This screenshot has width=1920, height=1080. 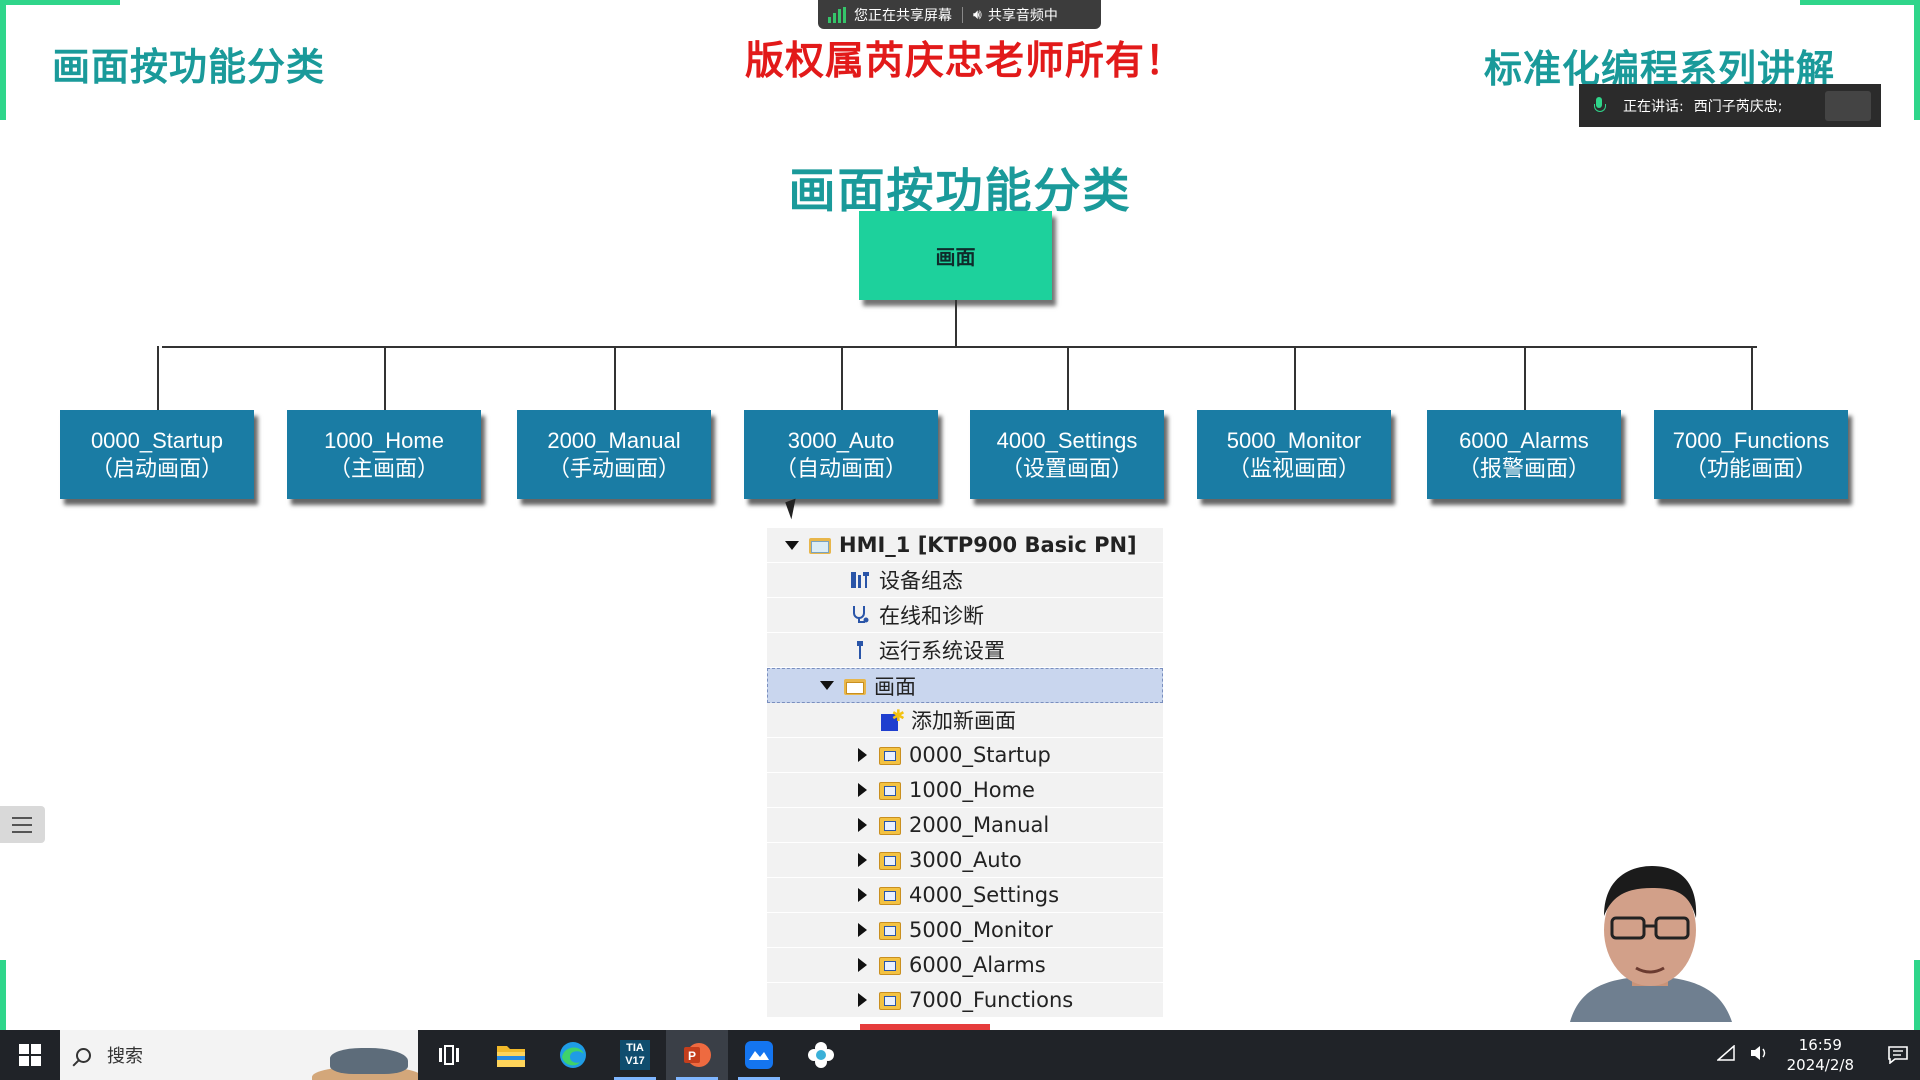 I want to click on tree-device-row: HMI_1 [KTP900 Basic PN], so click(x=965, y=545).